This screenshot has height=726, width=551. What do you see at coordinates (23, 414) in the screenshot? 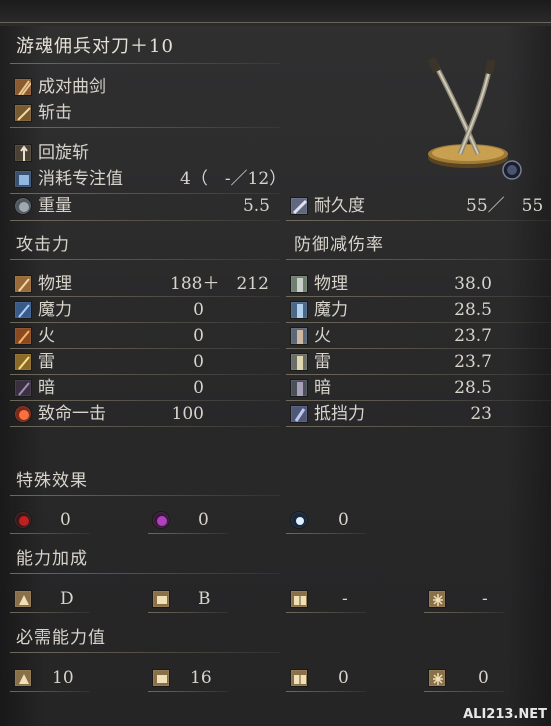
I see `critical-icon` at bounding box center [23, 414].